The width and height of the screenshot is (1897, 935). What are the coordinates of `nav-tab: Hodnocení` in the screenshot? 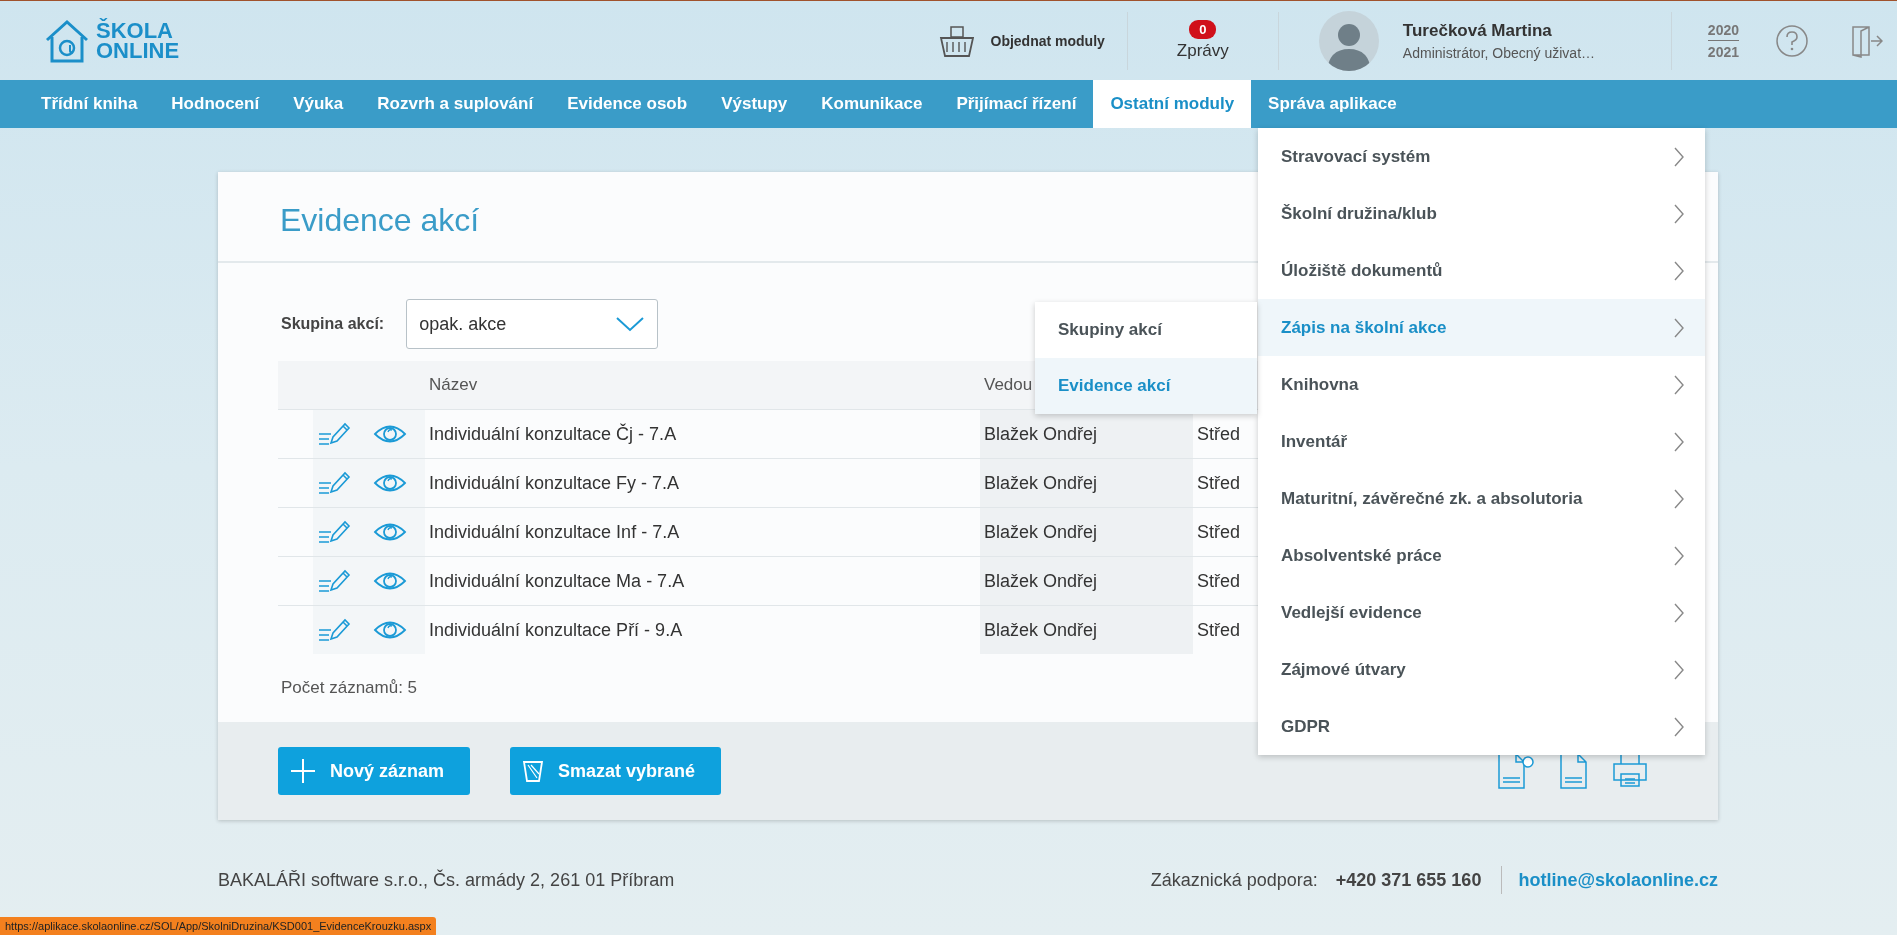 It's located at (215, 104).